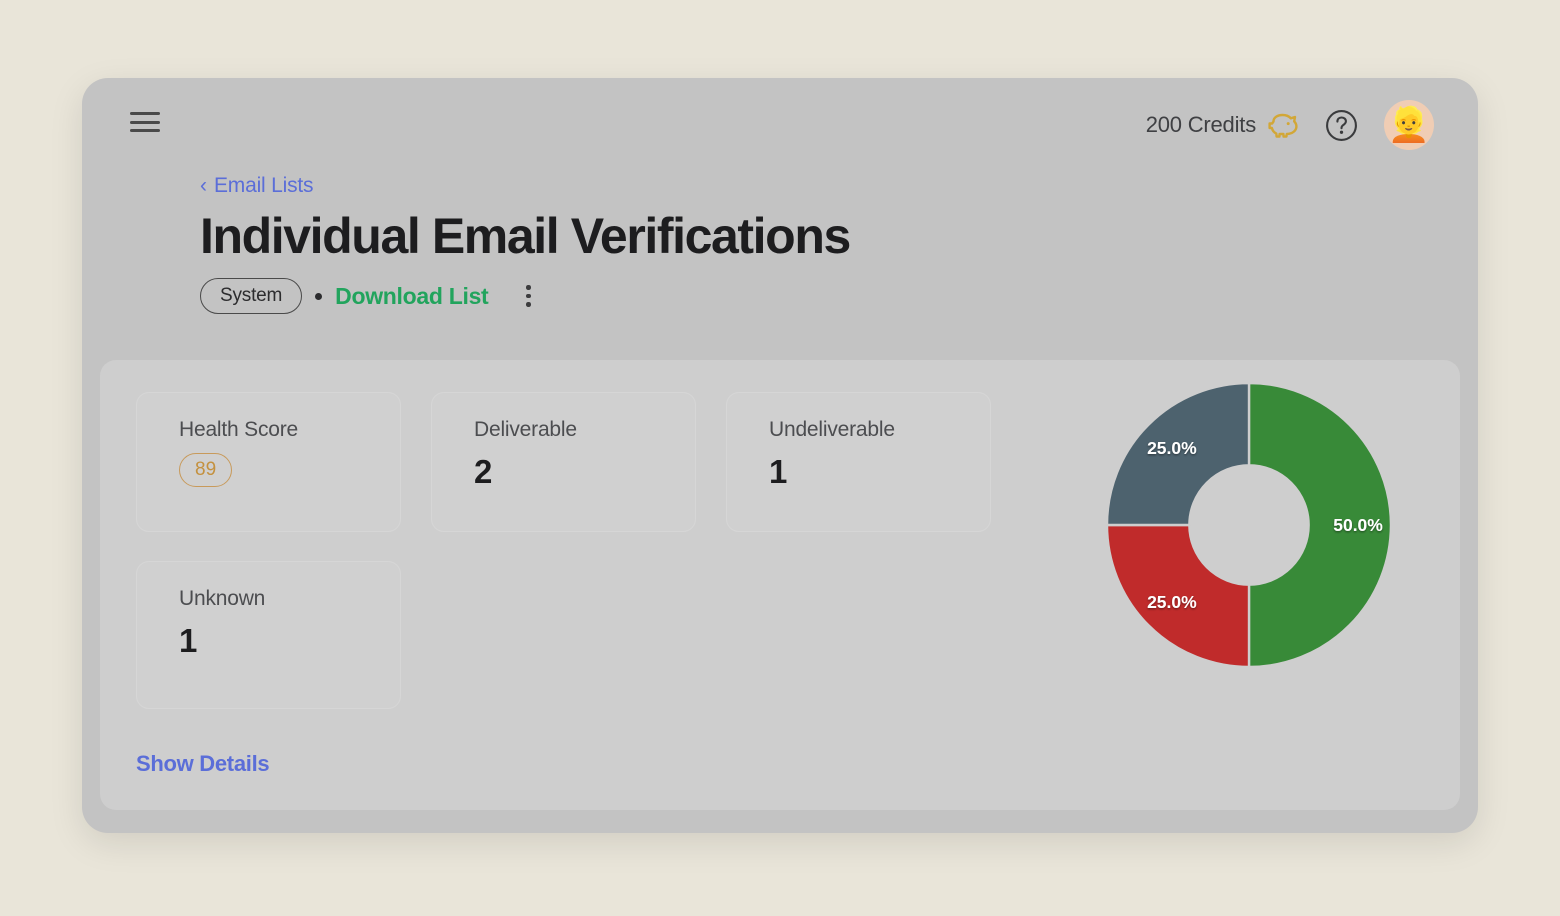 The width and height of the screenshot is (1560, 916). What do you see at coordinates (858, 462) in the screenshot?
I see `stat-card-undeliverable: Undeliverable 1` at bounding box center [858, 462].